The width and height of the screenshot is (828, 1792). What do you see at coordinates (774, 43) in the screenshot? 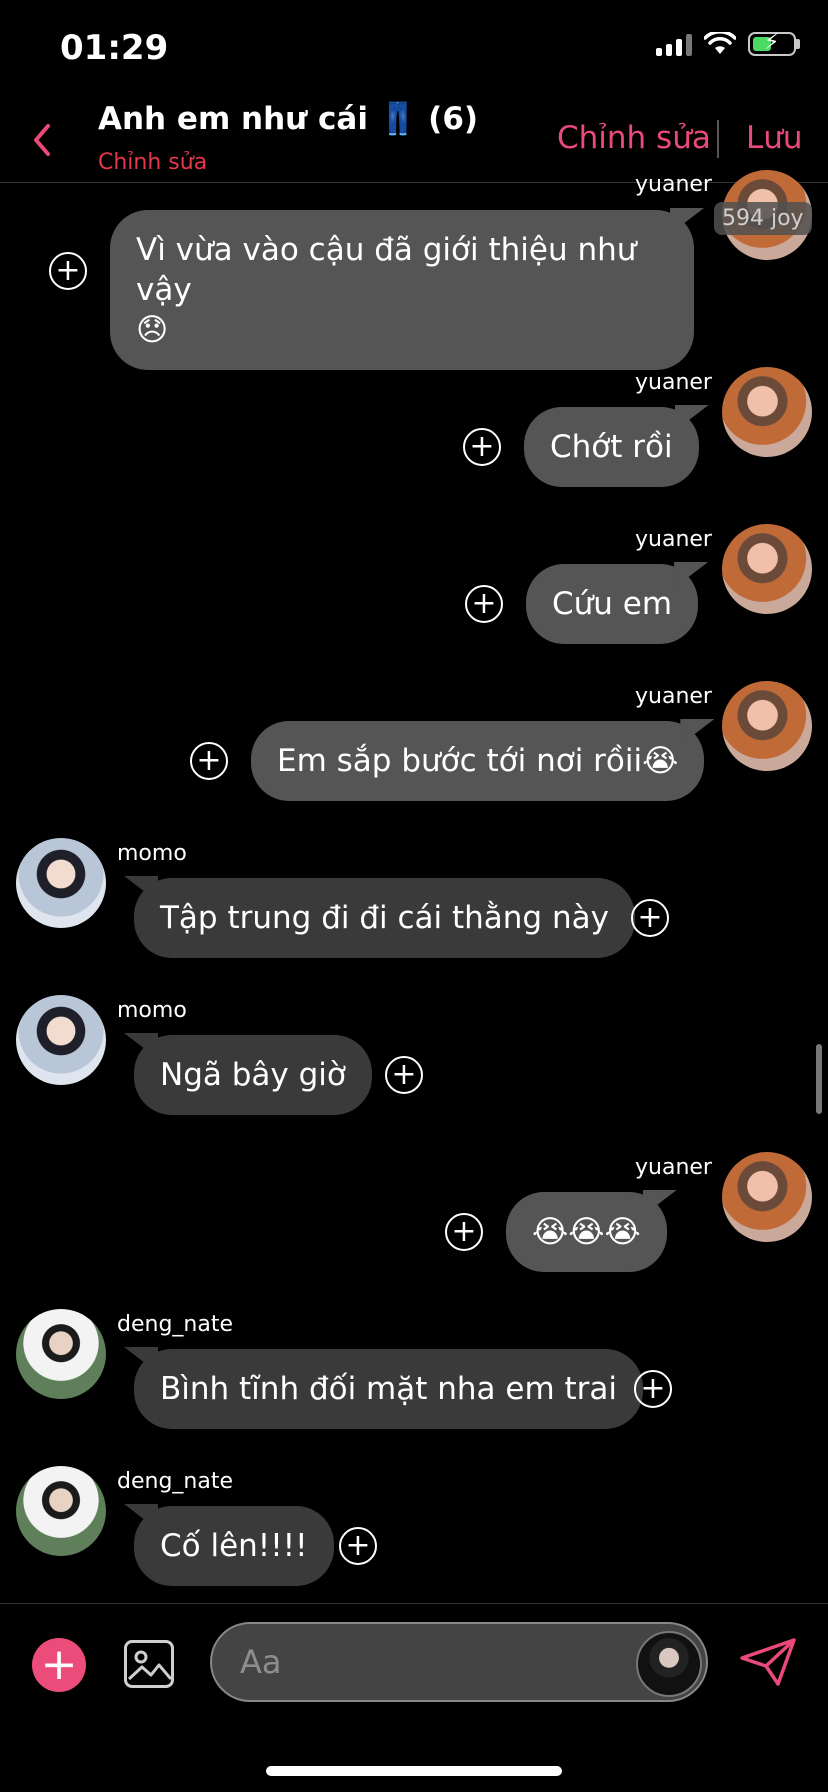
I see `battery-icon: ⚡` at bounding box center [774, 43].